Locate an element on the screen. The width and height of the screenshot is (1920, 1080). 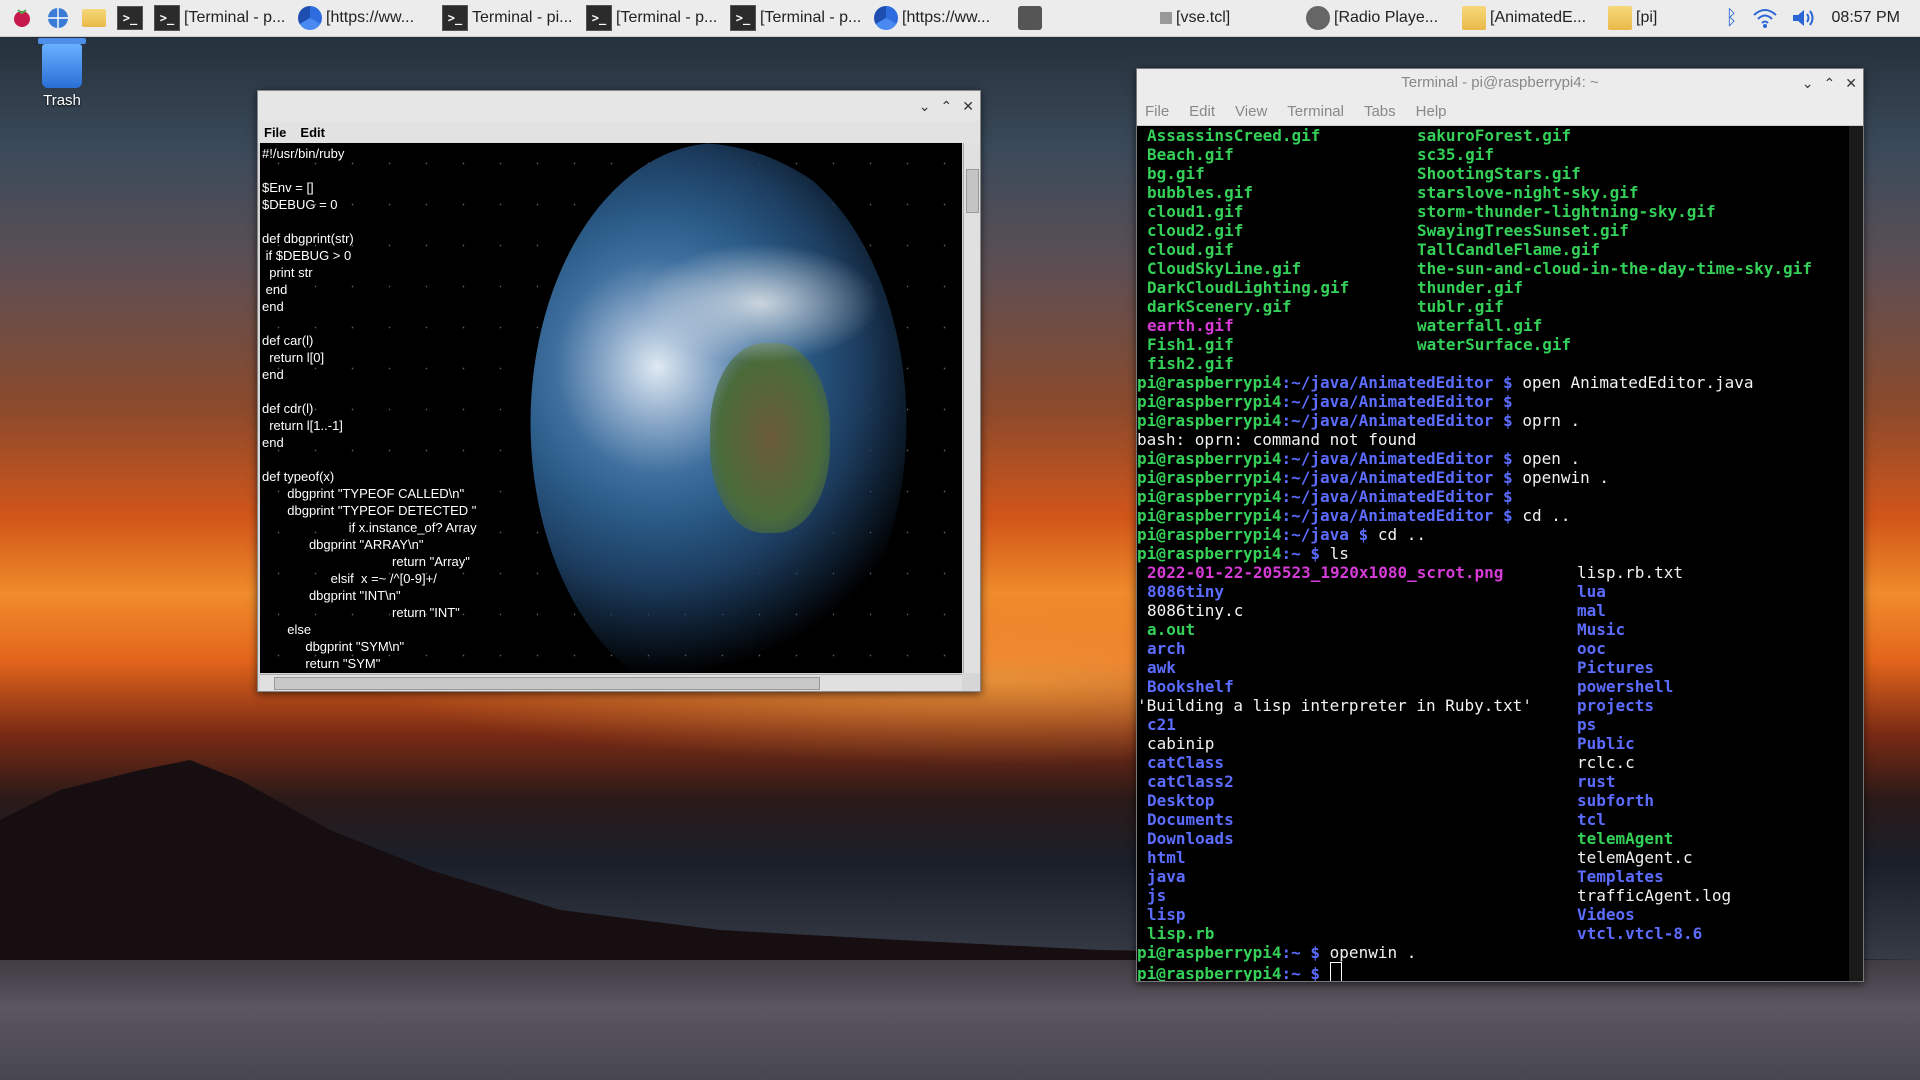
prompt-path: :~/java $ is located at coordinates (1325, 534).